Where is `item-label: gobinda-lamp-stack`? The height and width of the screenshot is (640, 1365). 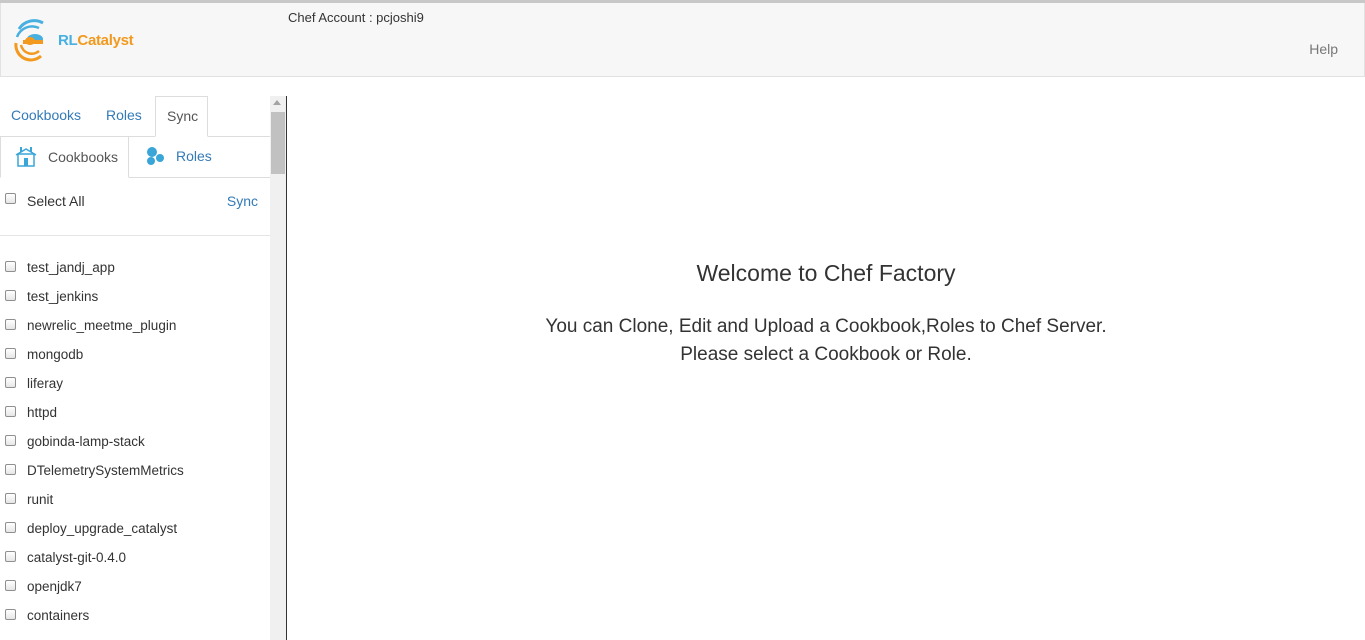 item-label: gobinda-lamp-stack is located at coordinates (86, 441).